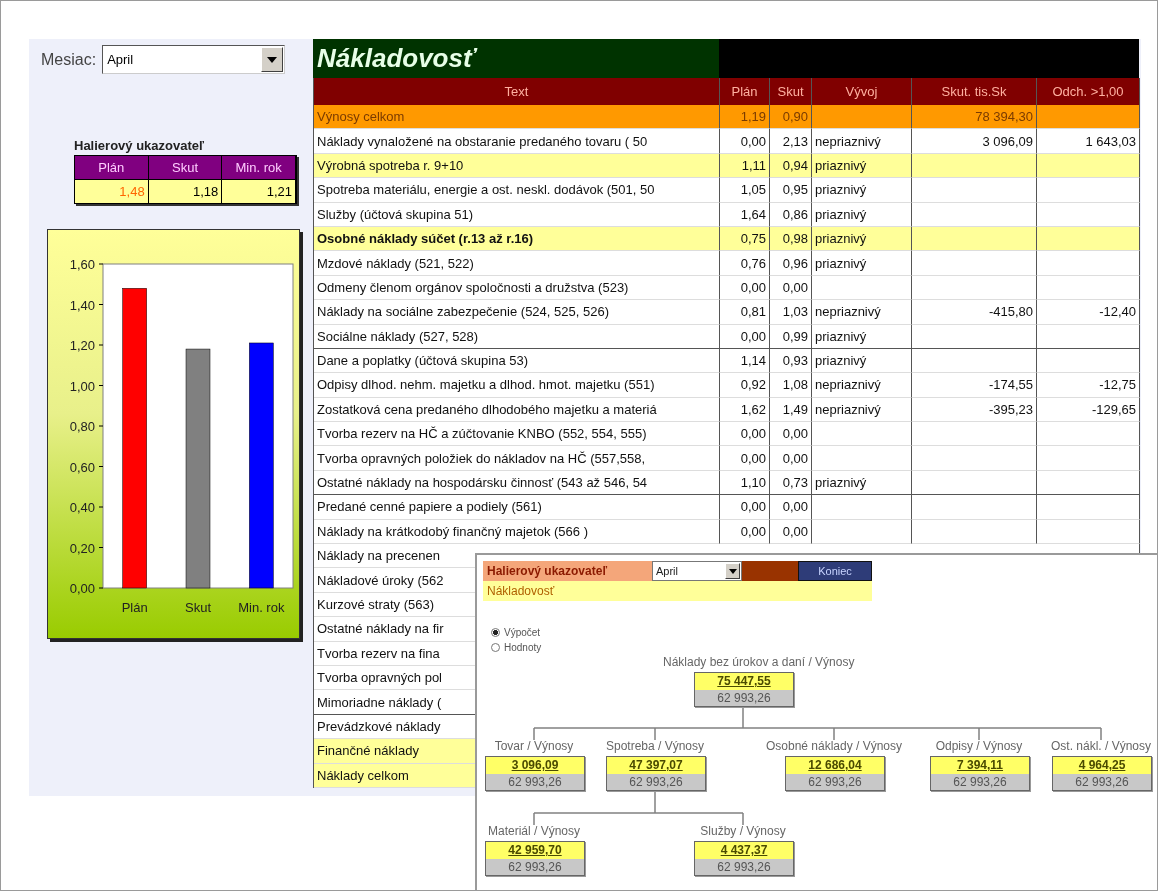  Describe the element at coordinates (974, 312) in the screenshot. I see `table-cell: -415,80` at that location.